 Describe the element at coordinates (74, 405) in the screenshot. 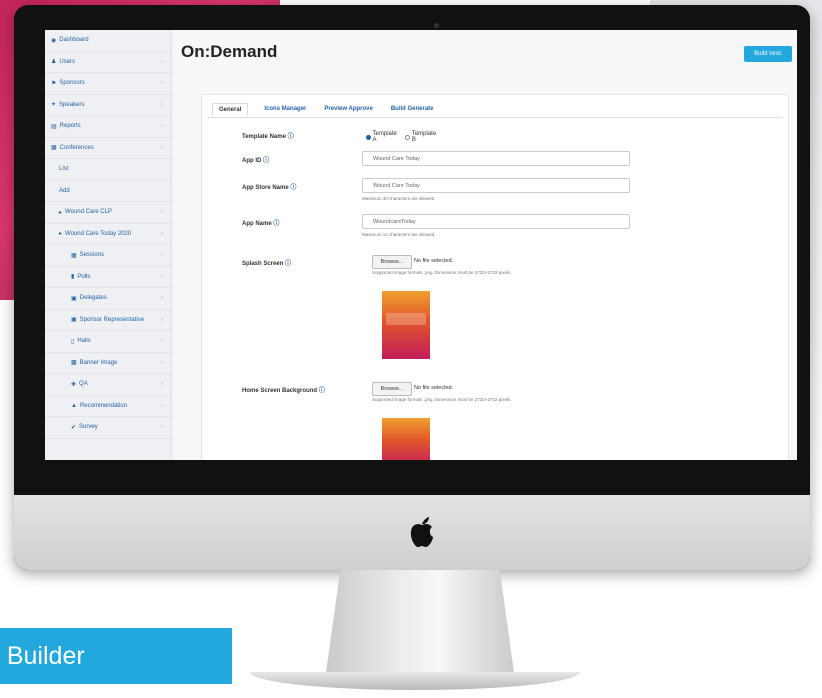

I see `thumb-icon: ▲` at that location.